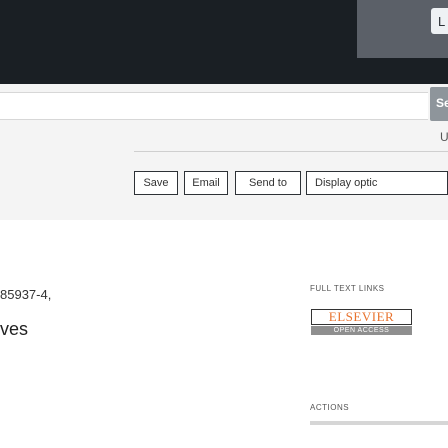 This screenshot has width=448, height=448. I want to click on login-button: L, so click(439, 21).